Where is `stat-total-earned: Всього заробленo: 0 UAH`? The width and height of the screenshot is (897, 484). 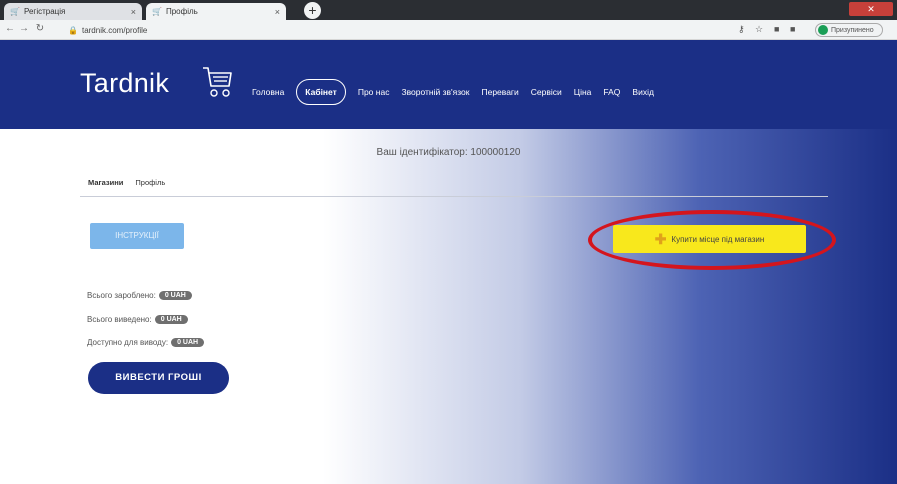 stat-total-earned: Всього заробленo: 0 UAH is located at coordinates (139, 295).